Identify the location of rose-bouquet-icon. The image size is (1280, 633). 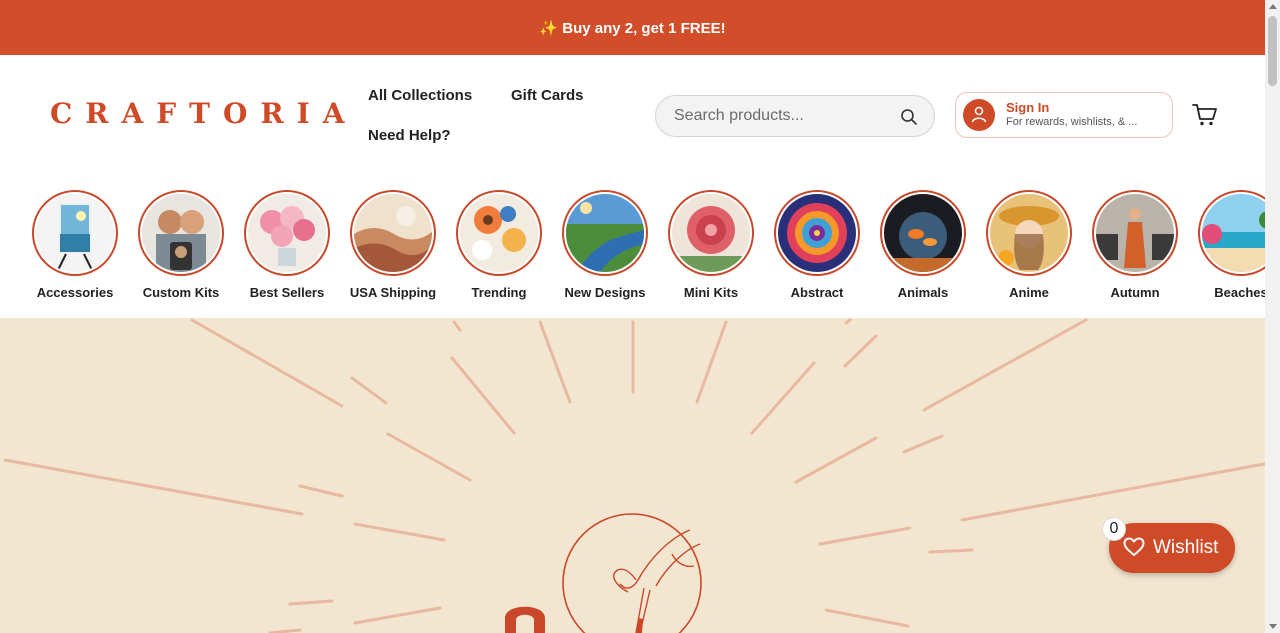
(287, 233).